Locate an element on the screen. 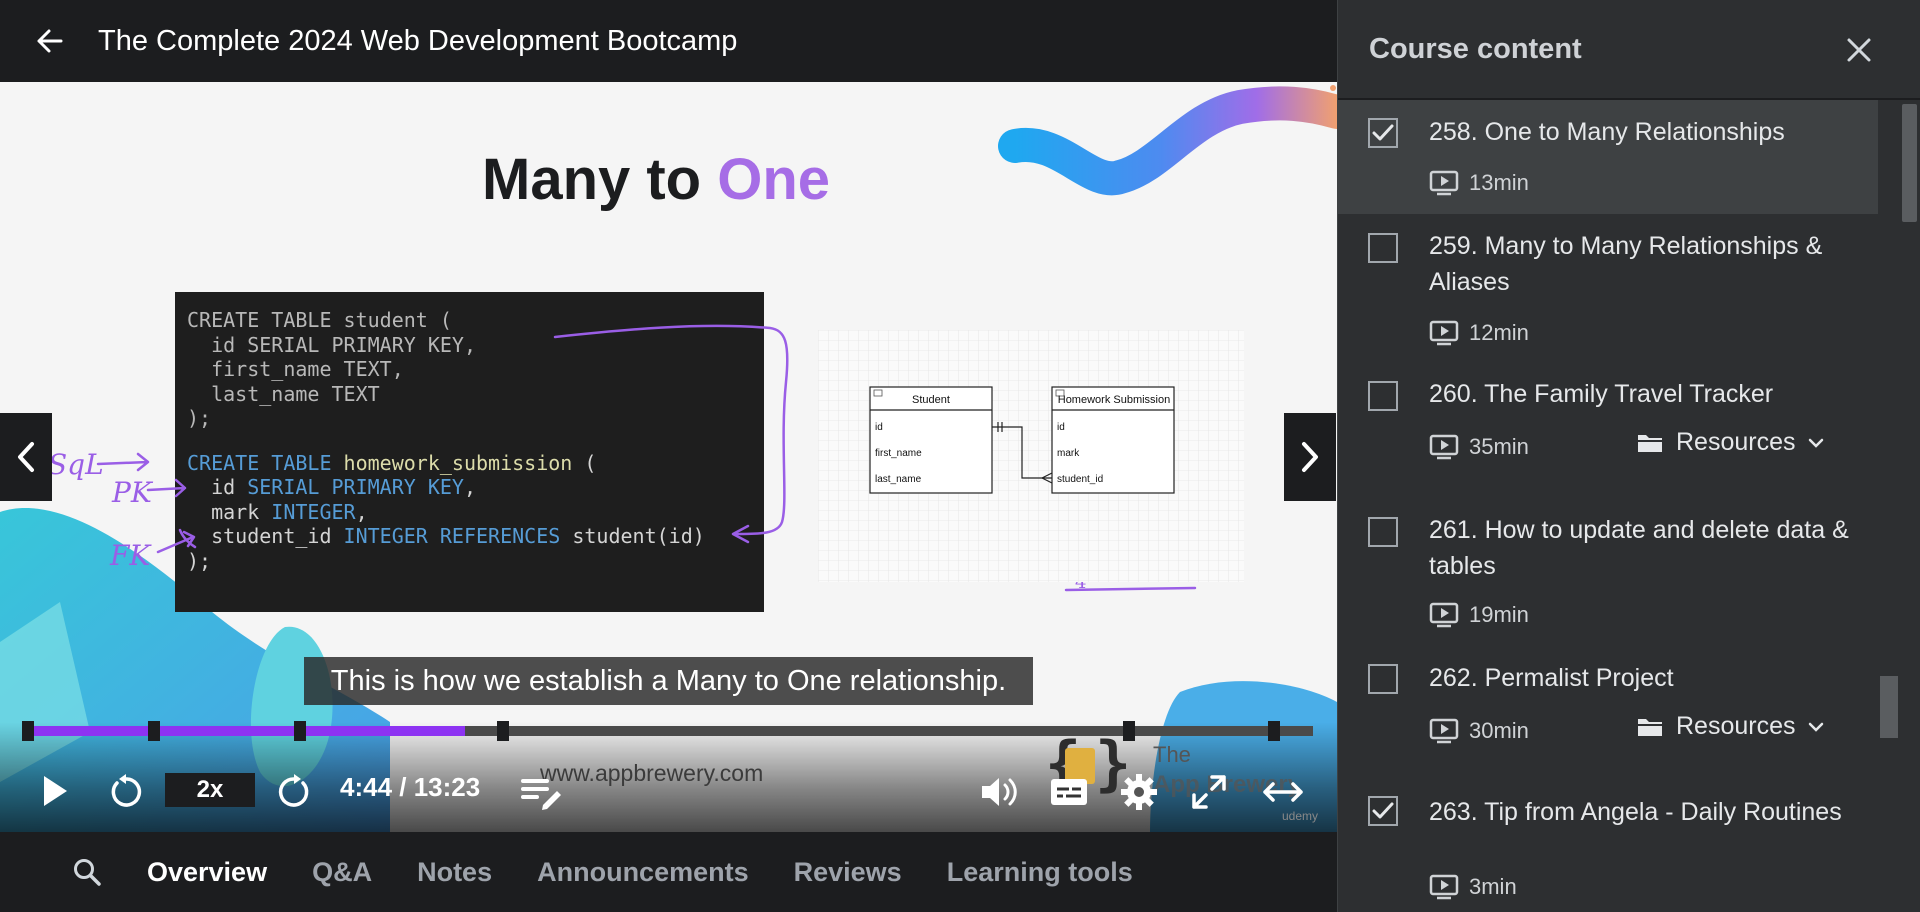 The width and height of the screenshot is (1920, 912). fullscreen-icon is located at coordinates (1209, 792).